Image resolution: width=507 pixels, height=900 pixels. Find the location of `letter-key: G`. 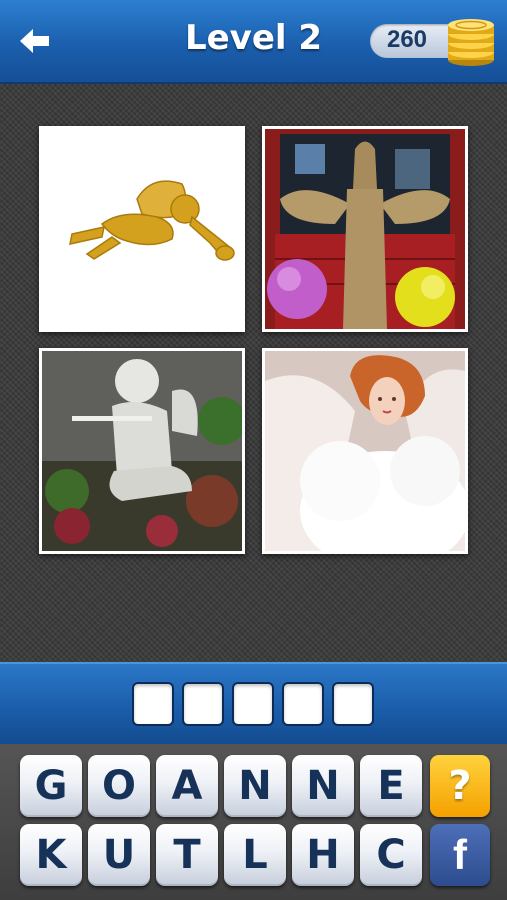

letter-key: G is located at coordinates (51, 786).